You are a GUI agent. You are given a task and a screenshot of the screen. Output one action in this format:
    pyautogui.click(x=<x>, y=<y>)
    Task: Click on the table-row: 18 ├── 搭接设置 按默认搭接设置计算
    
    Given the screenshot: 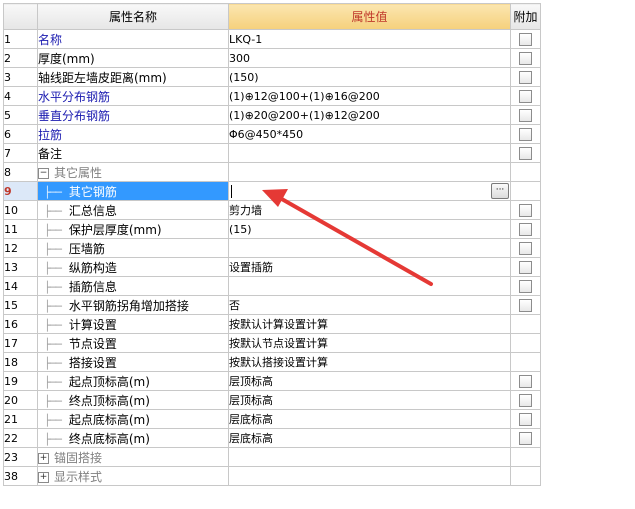 What is the action you would take?
    pyautogui.click(x=272, y=362)
    